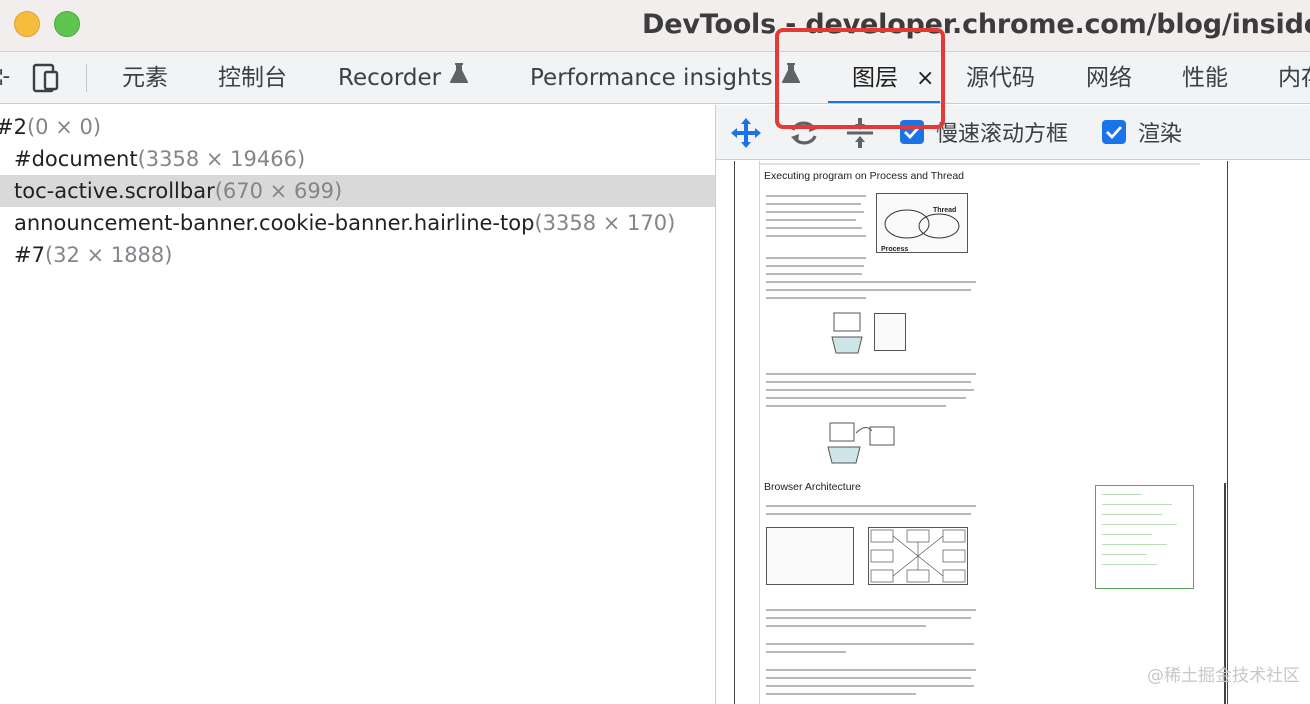 This screenshot has width=1310, height=704. Describe the element at coordinates (252, 77) in the screenshot. I see `tab-console: 控制台` at that location.